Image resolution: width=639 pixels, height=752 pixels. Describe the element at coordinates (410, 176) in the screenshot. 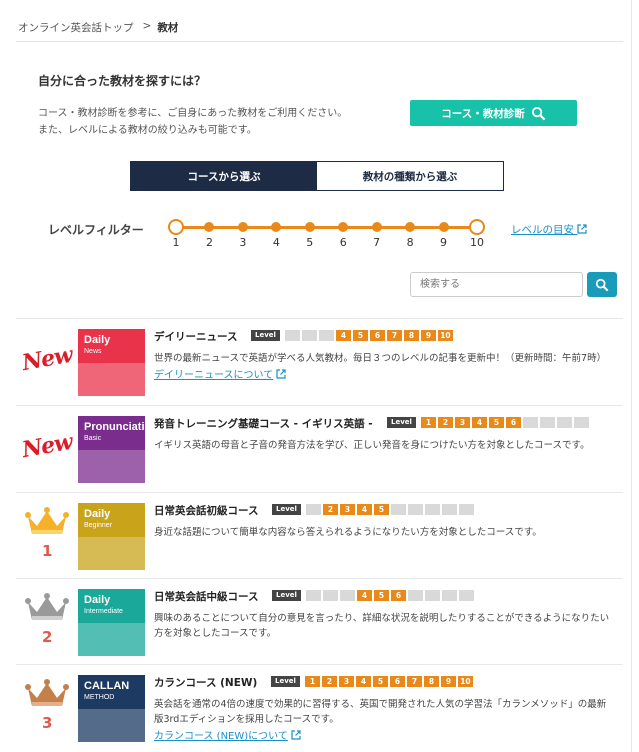

I see `tab-by-material-type: 教材の種類から選ぶ` at that location.